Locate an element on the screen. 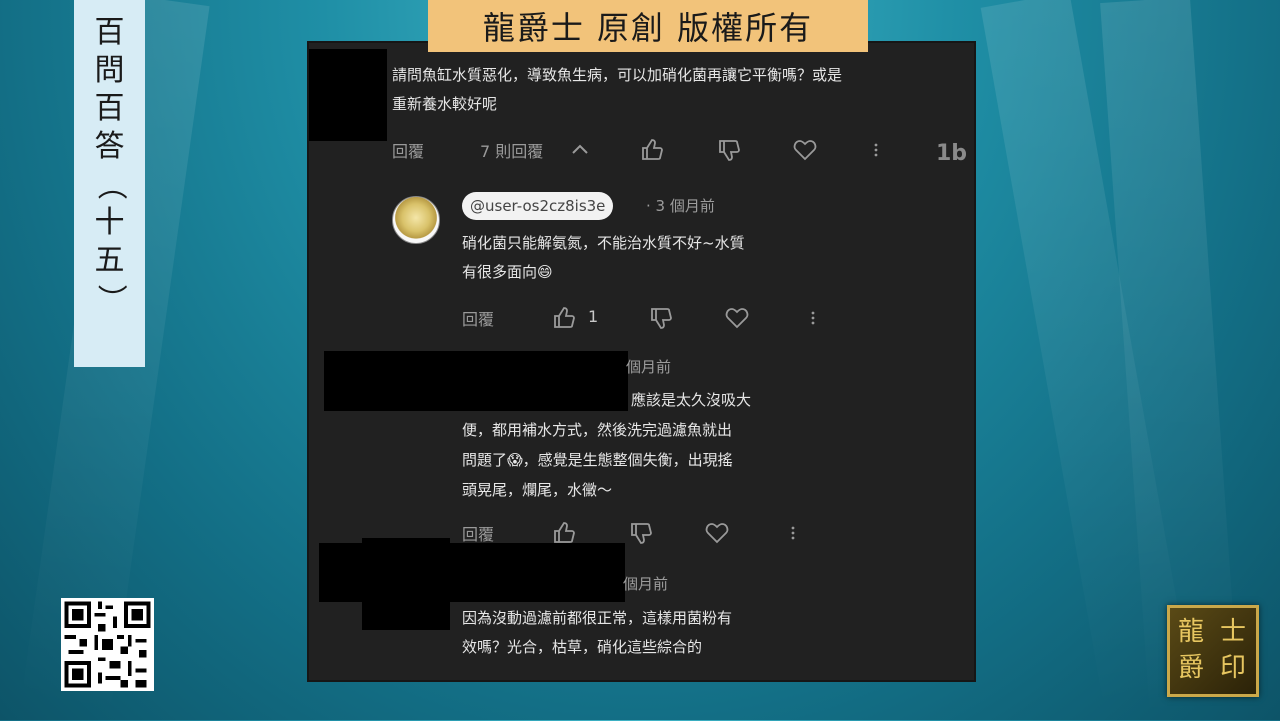 The image size is (1280, 721). side-title-banner: 百 問 百 答 （ 十 五 ） is located at coordinates (109, 183).